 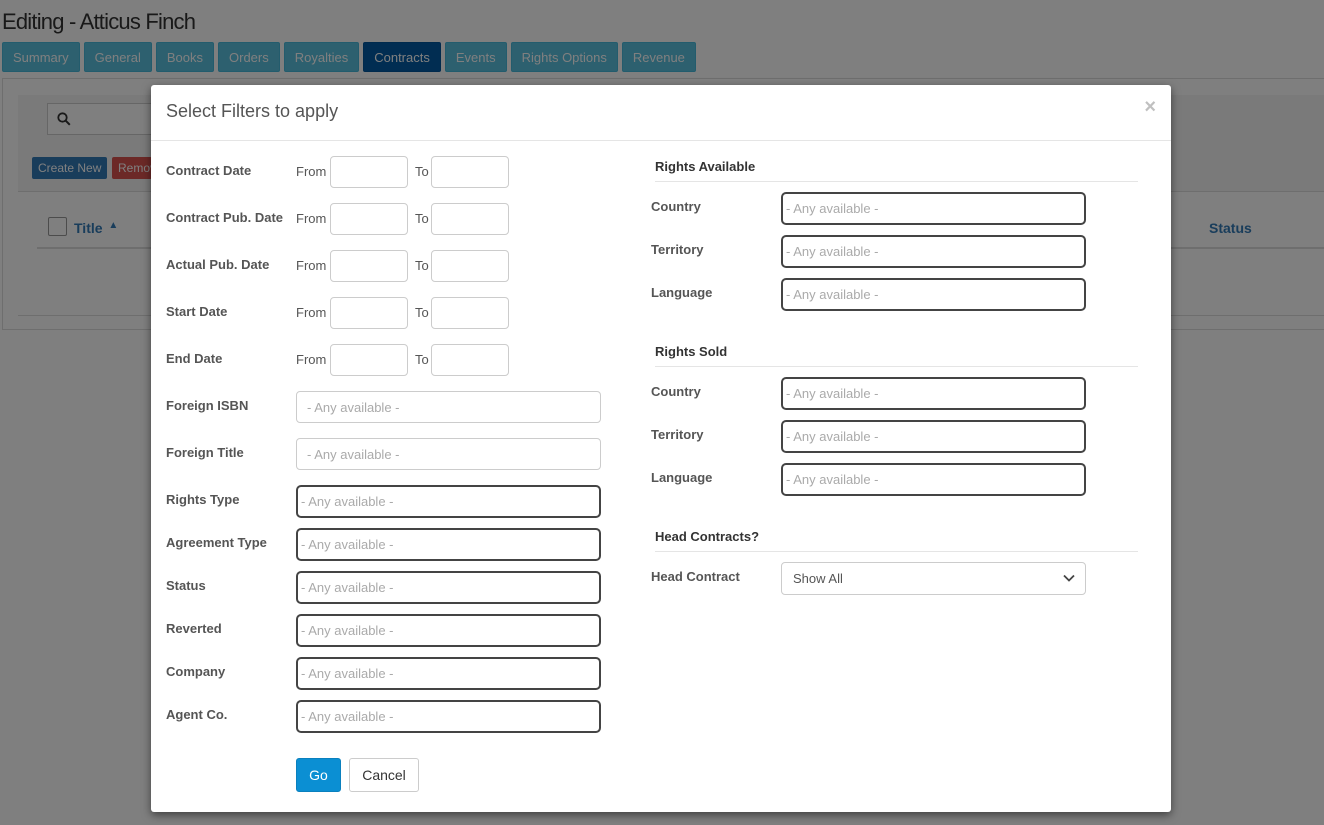 What do you see at coordinates (661, 113) in the screenshot?
I see `modal-header: Select Filters to apply ×` at bounding box center [661, 113].